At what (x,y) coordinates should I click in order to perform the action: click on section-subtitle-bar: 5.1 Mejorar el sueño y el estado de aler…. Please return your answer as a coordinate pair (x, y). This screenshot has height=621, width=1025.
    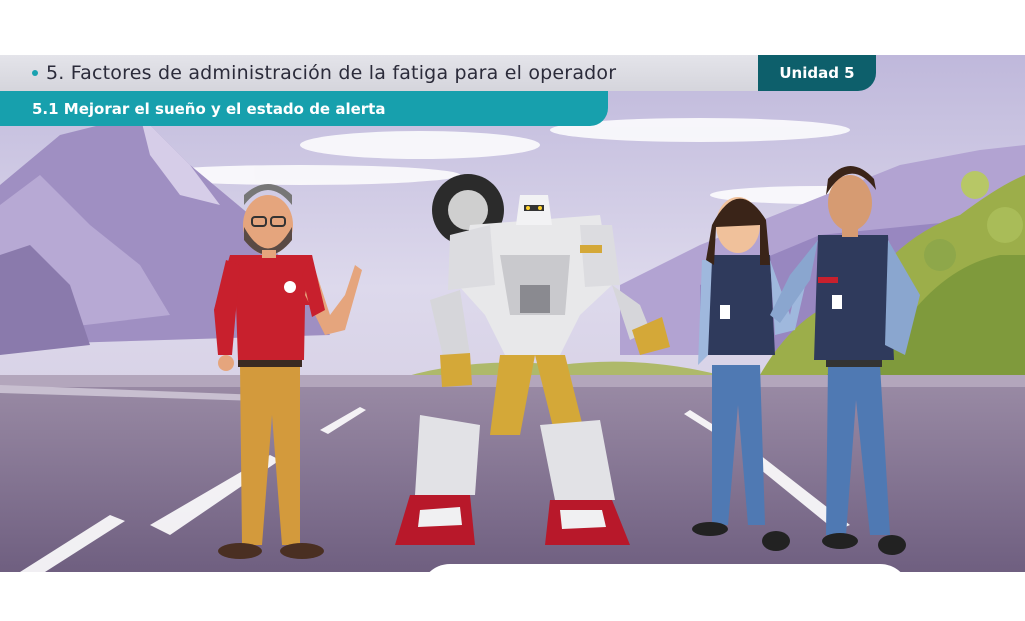
    Looking at the image, I should click on (304, 108).